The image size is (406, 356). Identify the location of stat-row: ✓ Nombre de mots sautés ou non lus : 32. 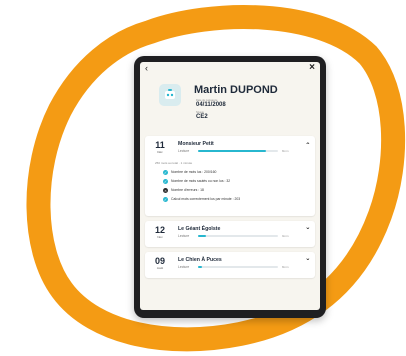
(196, 181).